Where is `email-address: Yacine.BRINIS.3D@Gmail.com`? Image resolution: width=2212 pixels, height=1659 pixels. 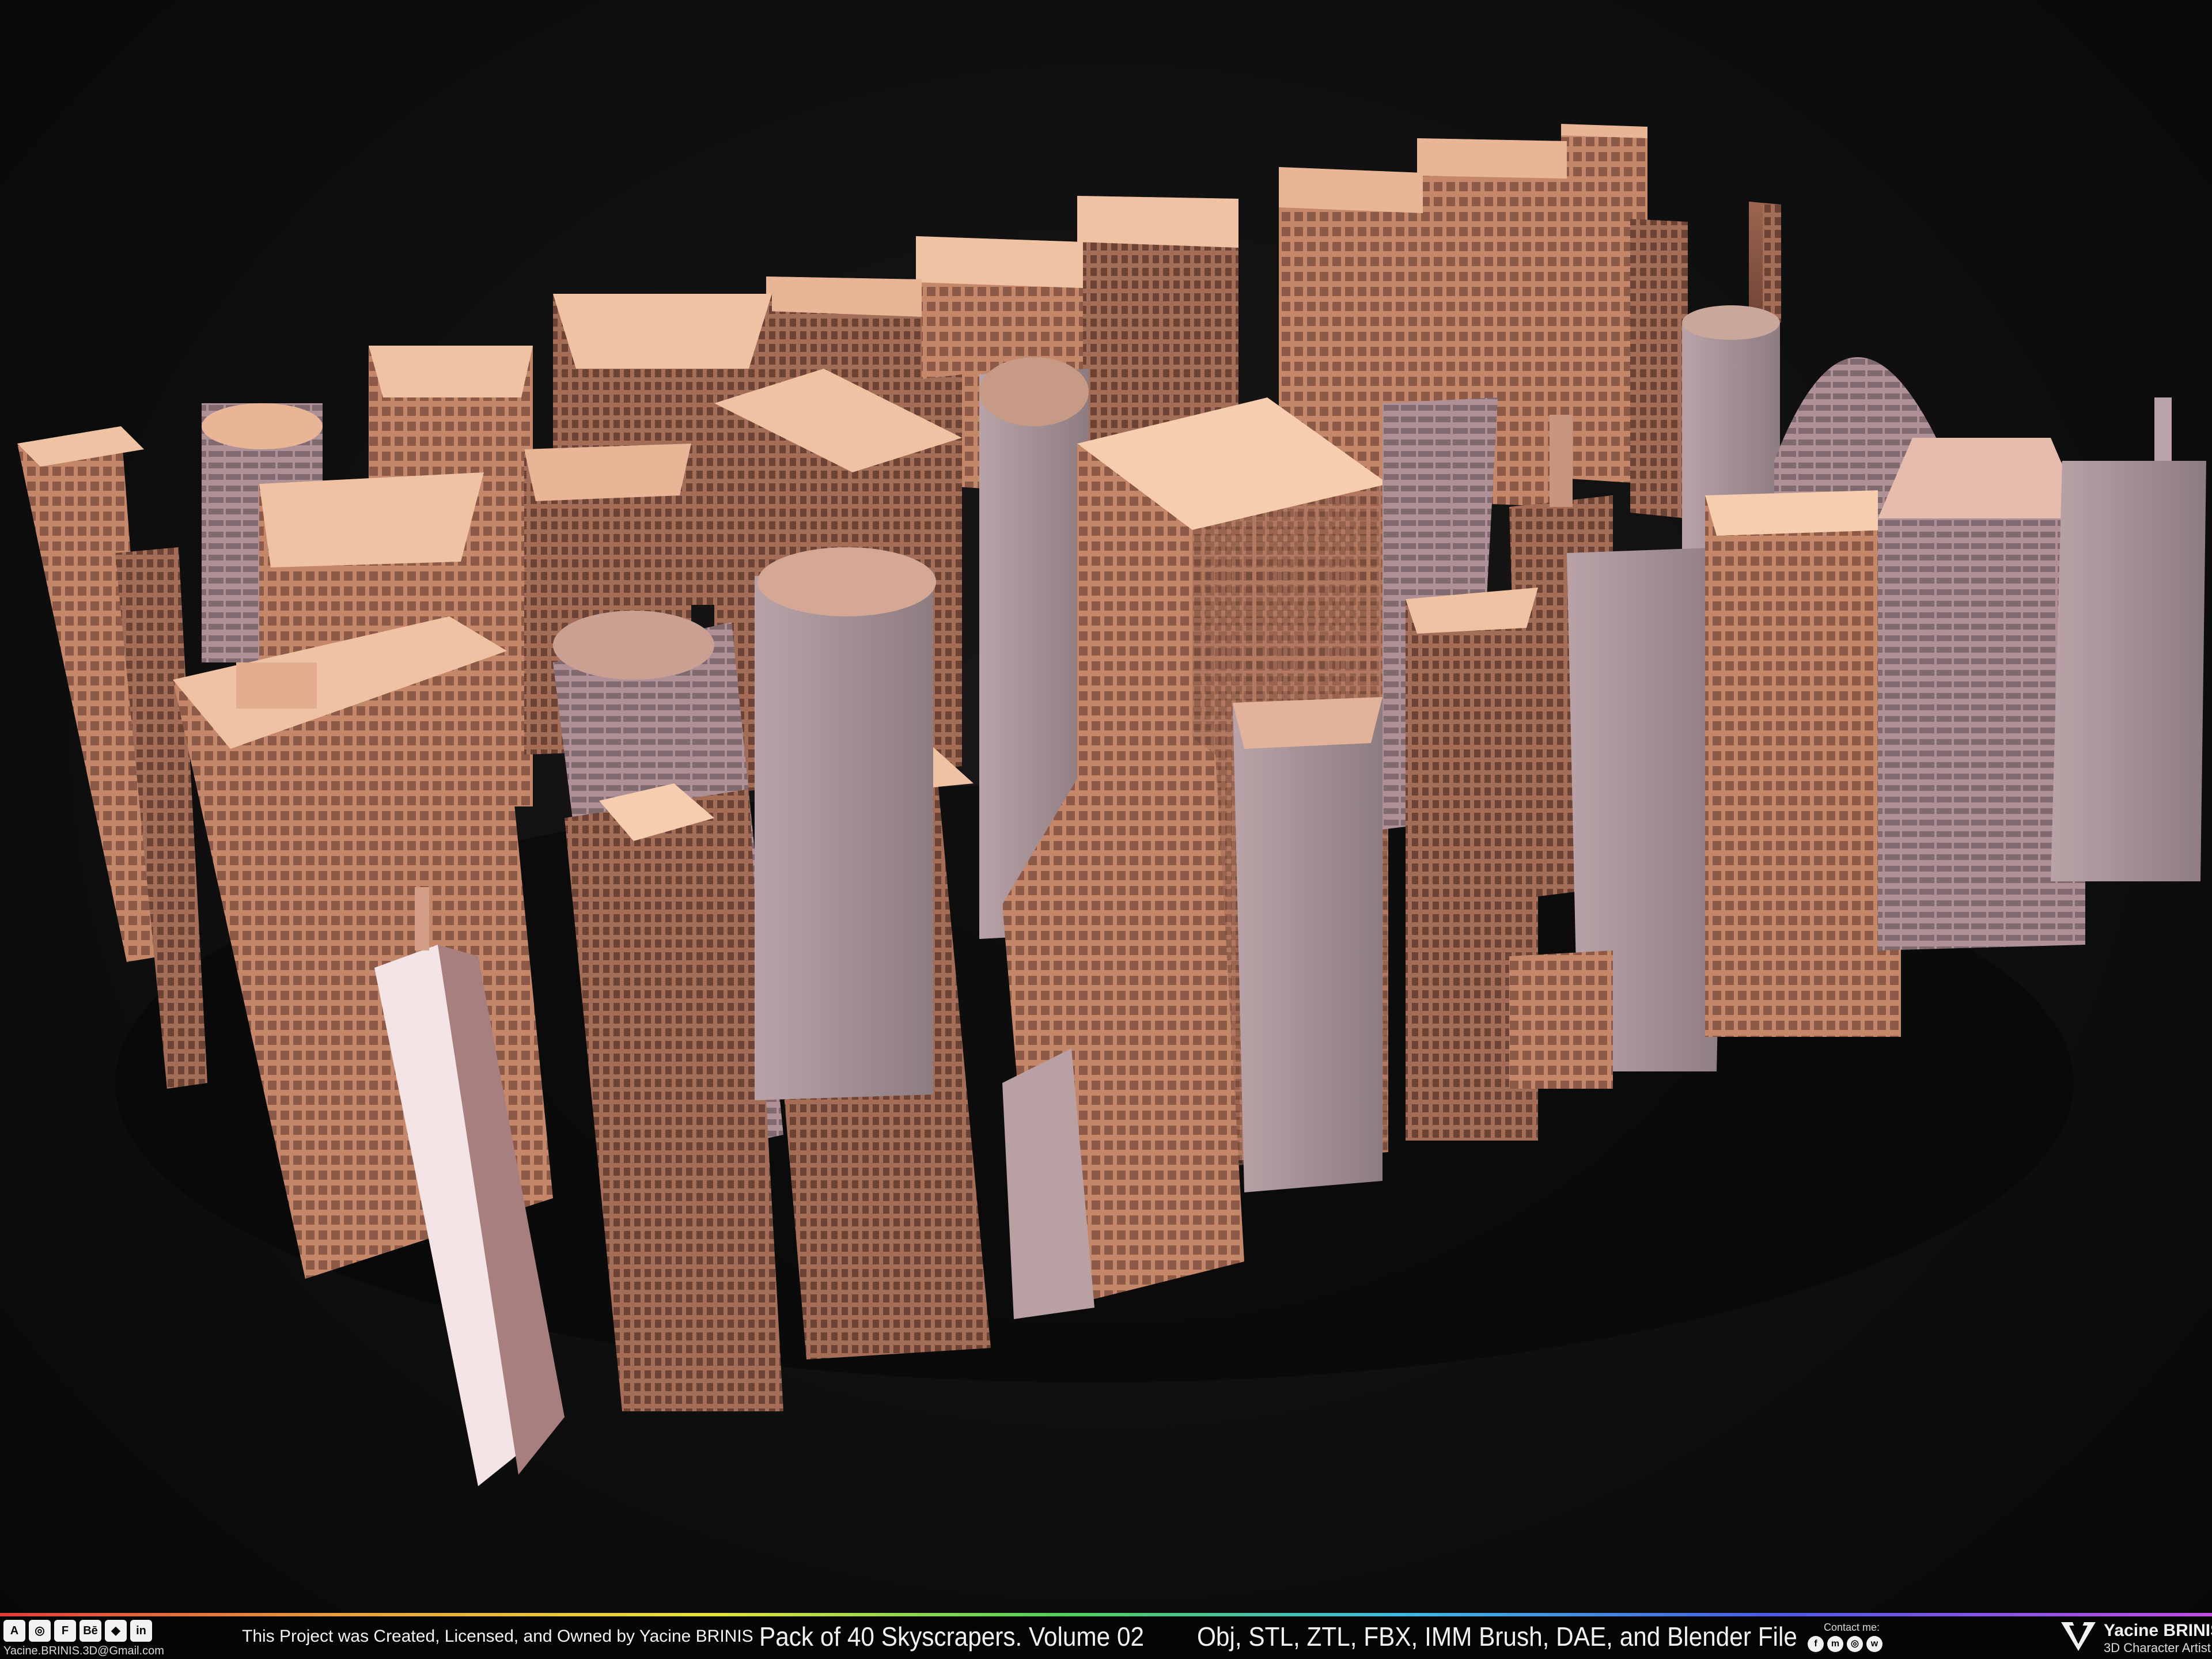 email-address: Yacine.BRINIS.3D@Gmail.com is located at coordinates (83, 1651).